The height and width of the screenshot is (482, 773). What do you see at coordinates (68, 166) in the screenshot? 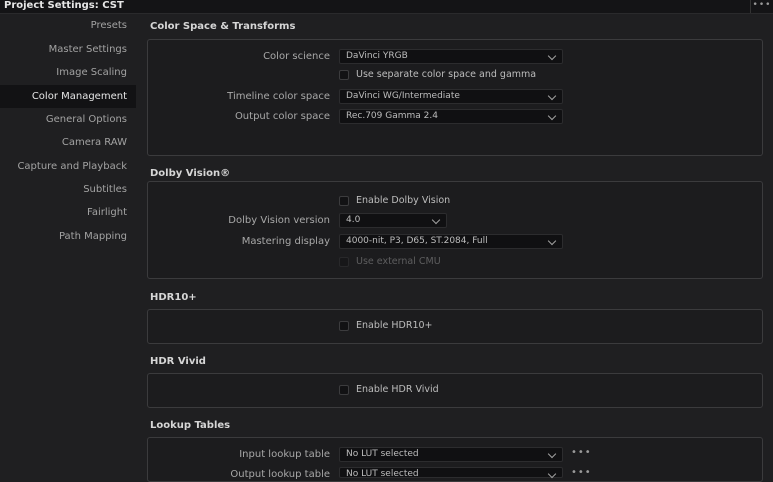
I see `sidebar-item-capture-playback: Capture and Playback` at bounding box center [68, 166].